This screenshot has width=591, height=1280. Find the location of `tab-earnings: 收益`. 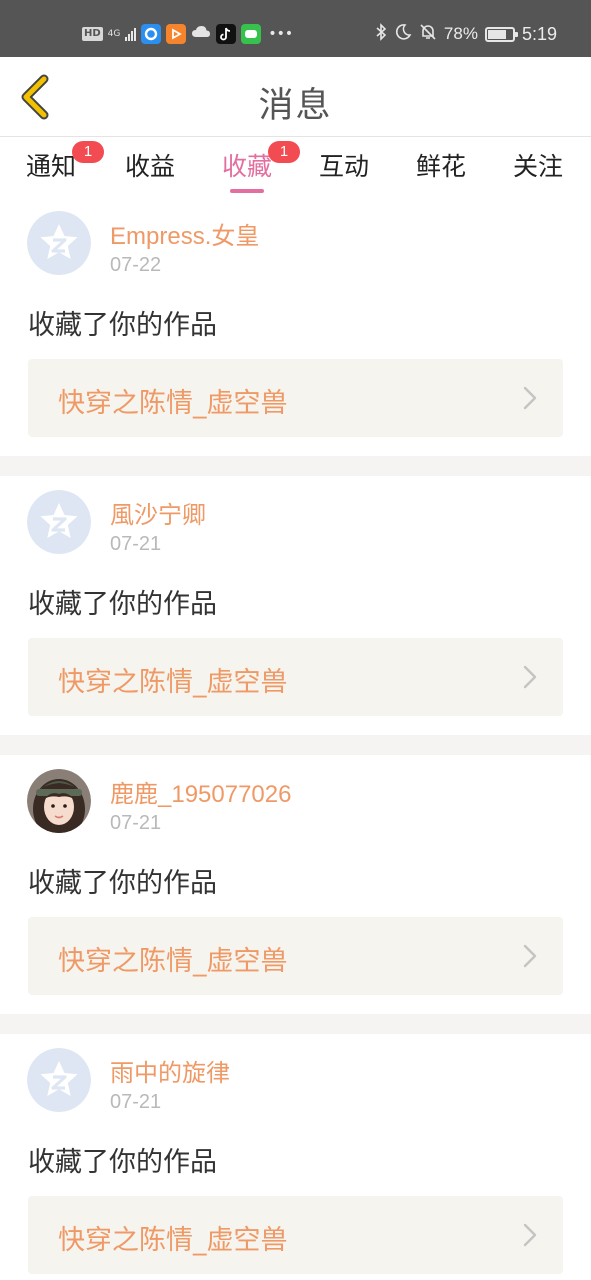

tab-earnings: 收益 is located at coordinates (150, 169).